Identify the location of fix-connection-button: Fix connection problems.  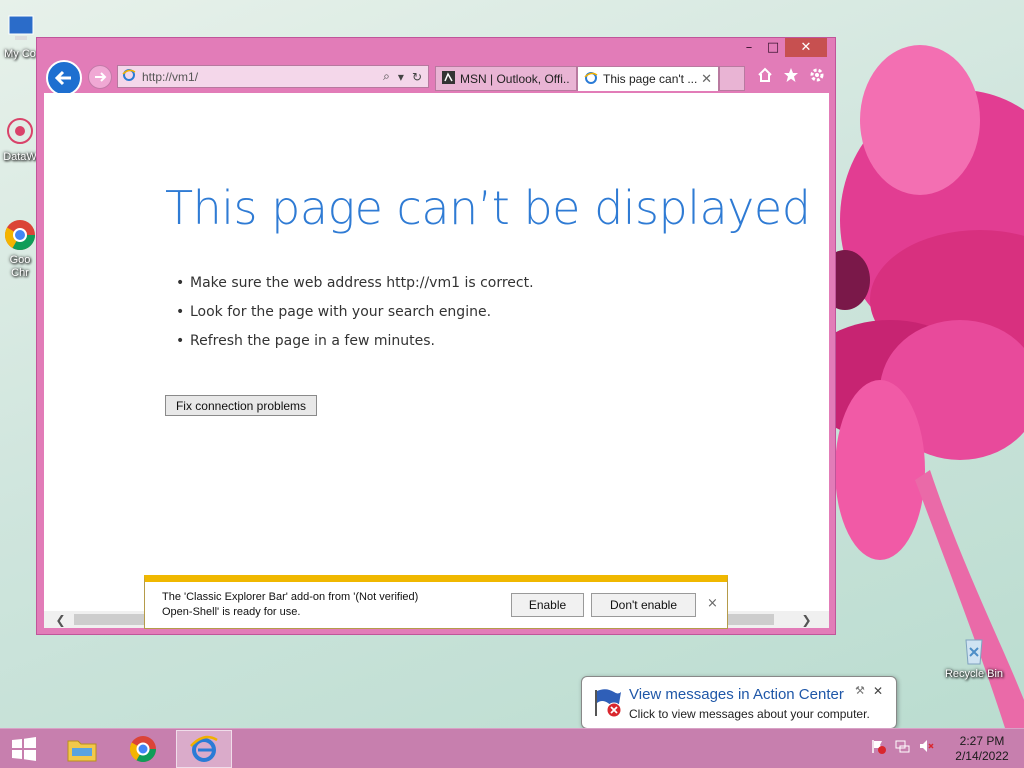
(241, 405).